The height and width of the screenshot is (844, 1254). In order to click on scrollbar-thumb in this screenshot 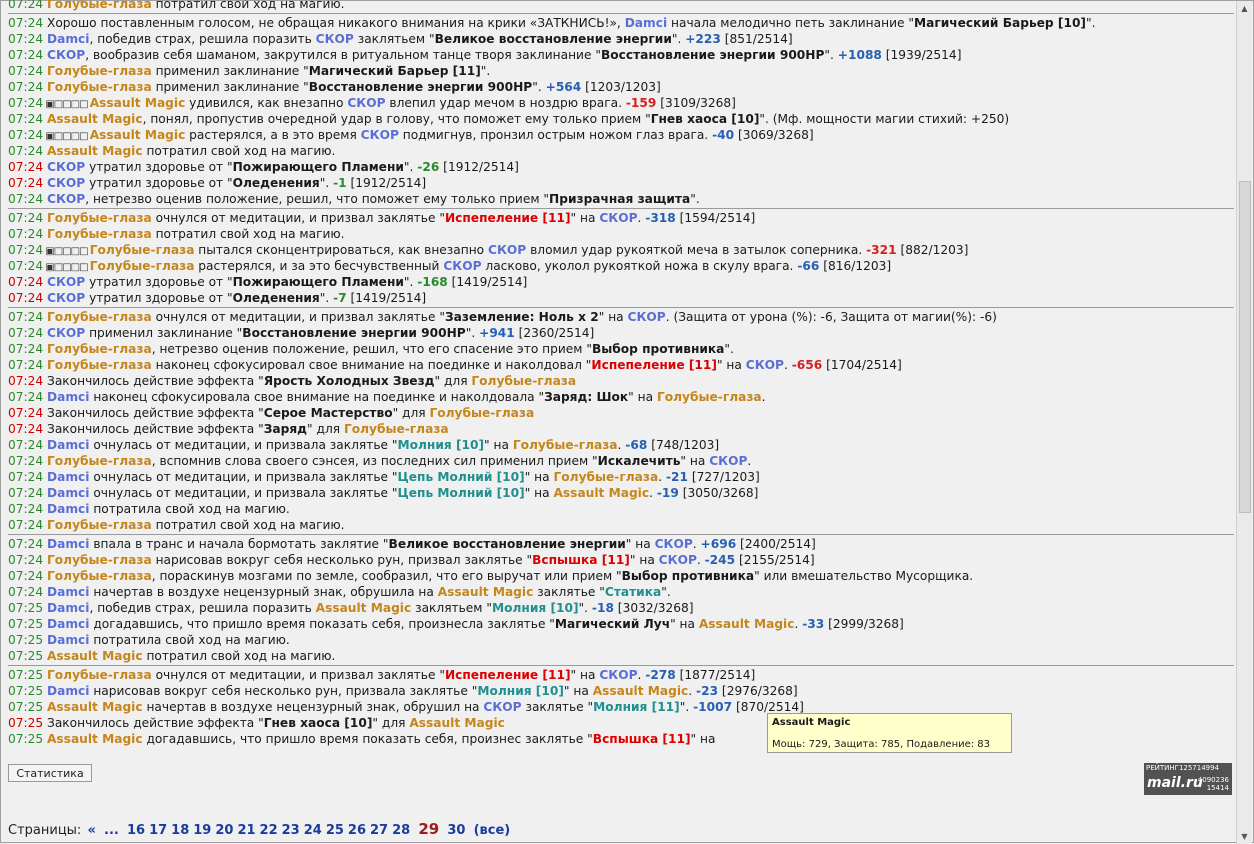, I will do `click(1245, 347)`.